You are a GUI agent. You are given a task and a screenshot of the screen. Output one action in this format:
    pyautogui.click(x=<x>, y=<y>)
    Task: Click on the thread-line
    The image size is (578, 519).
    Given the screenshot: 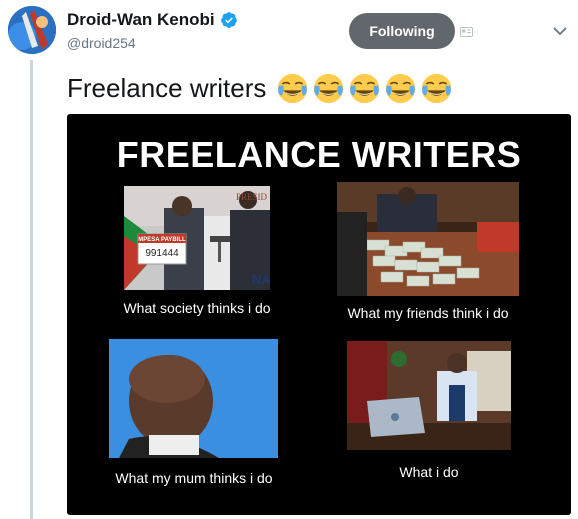 What is the action you would take?
    pyautogui.click(x=31, y=289)
    